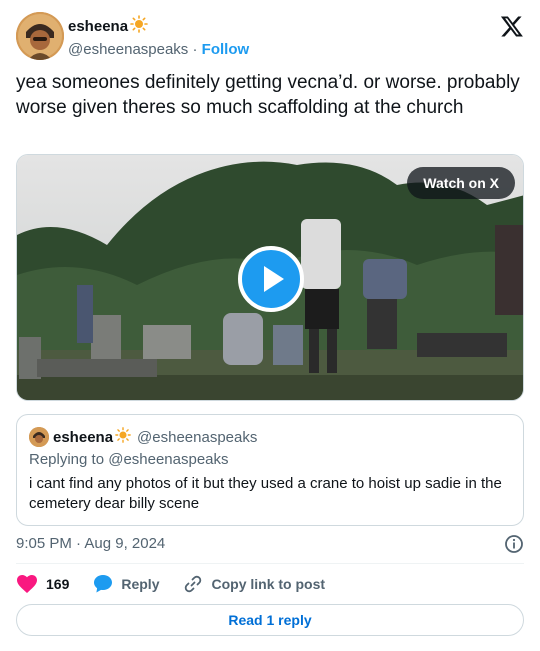 This screenshot has height=651, width=540. What do you see at coordinates (270, 36) in the screenshot?
I see `tweet-header: esheena @esheenaspeaks · Follow` at bounding box center [270, 36].